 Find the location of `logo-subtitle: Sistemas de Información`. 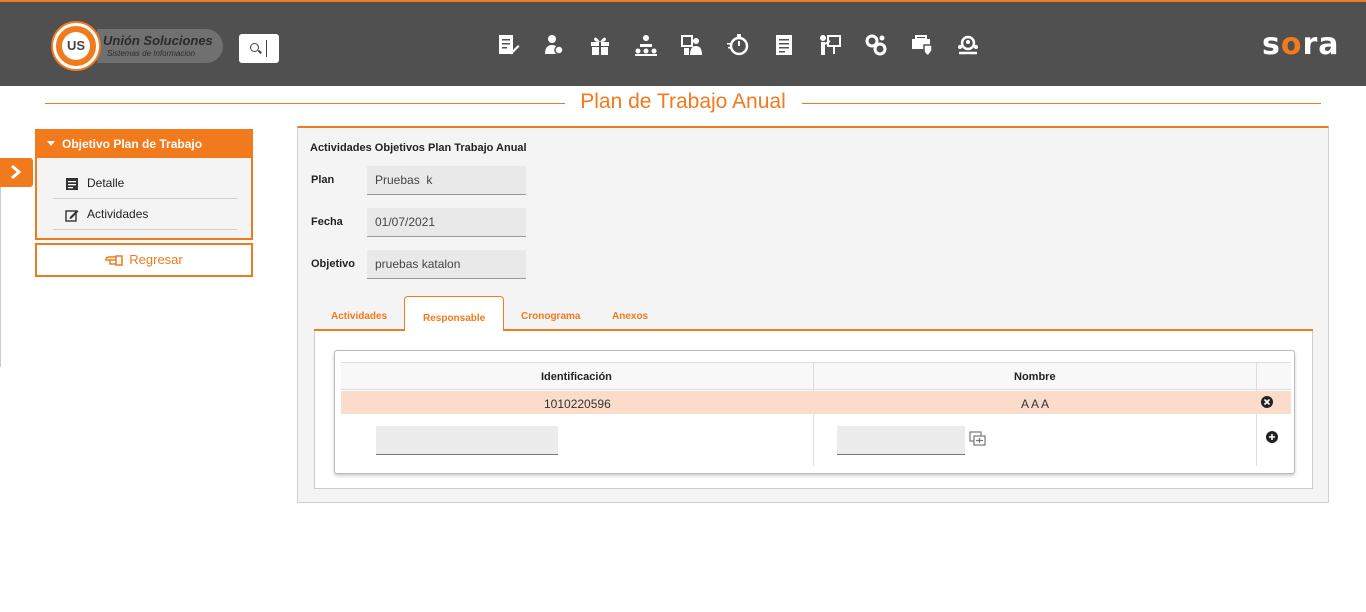

logo-subtitle: Sistemas de Información is located at coordinates (151, 53).